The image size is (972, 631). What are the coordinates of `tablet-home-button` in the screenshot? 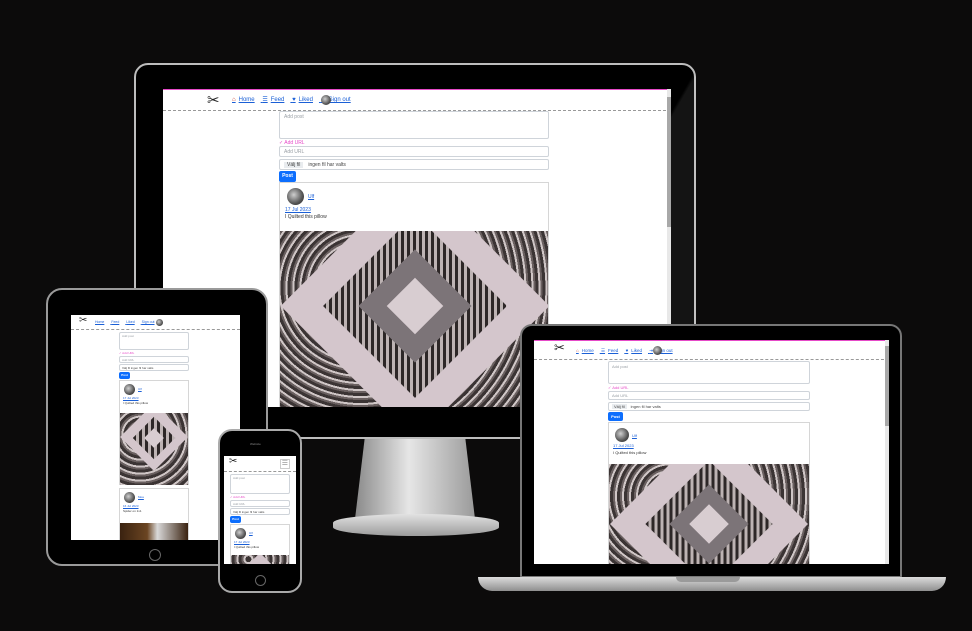 It's located at (155, 555).